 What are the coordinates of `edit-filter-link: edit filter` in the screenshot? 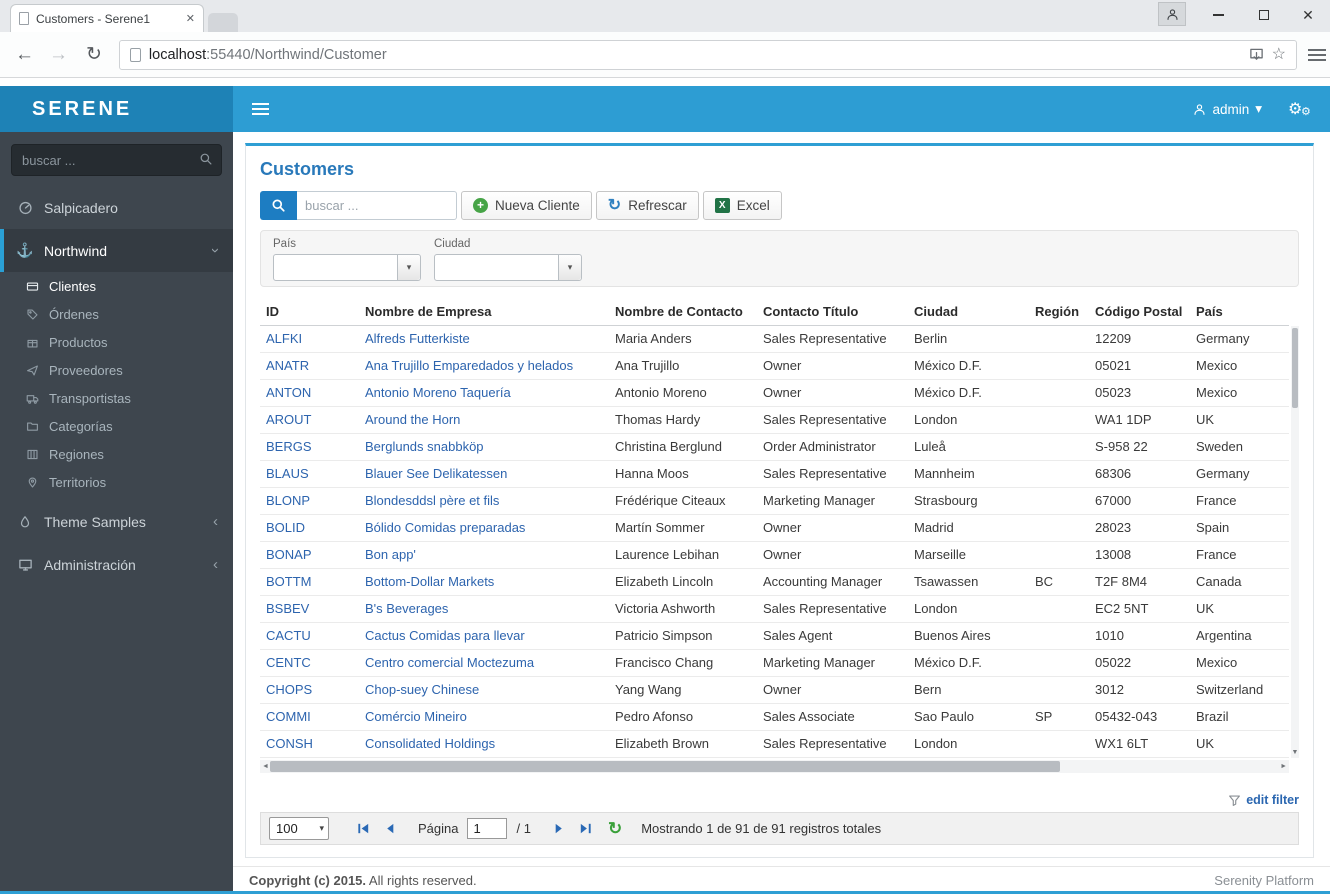 It's located at (1272, 800).